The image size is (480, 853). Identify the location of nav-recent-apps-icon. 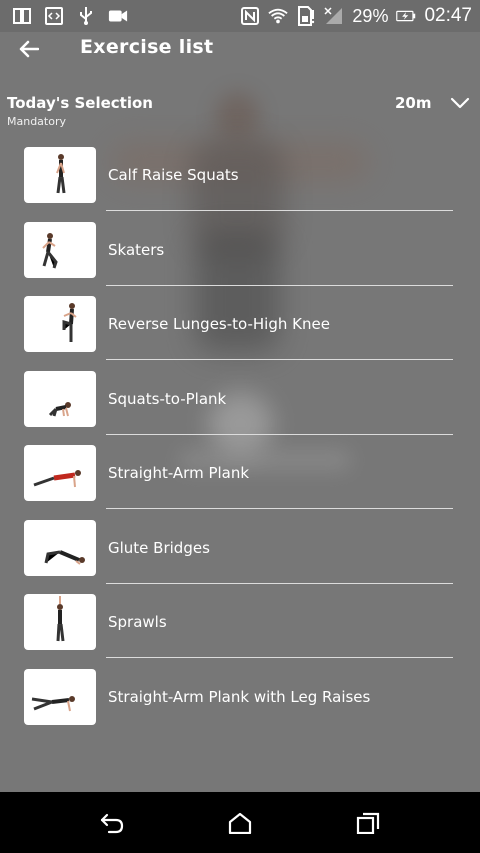
(368, 823).